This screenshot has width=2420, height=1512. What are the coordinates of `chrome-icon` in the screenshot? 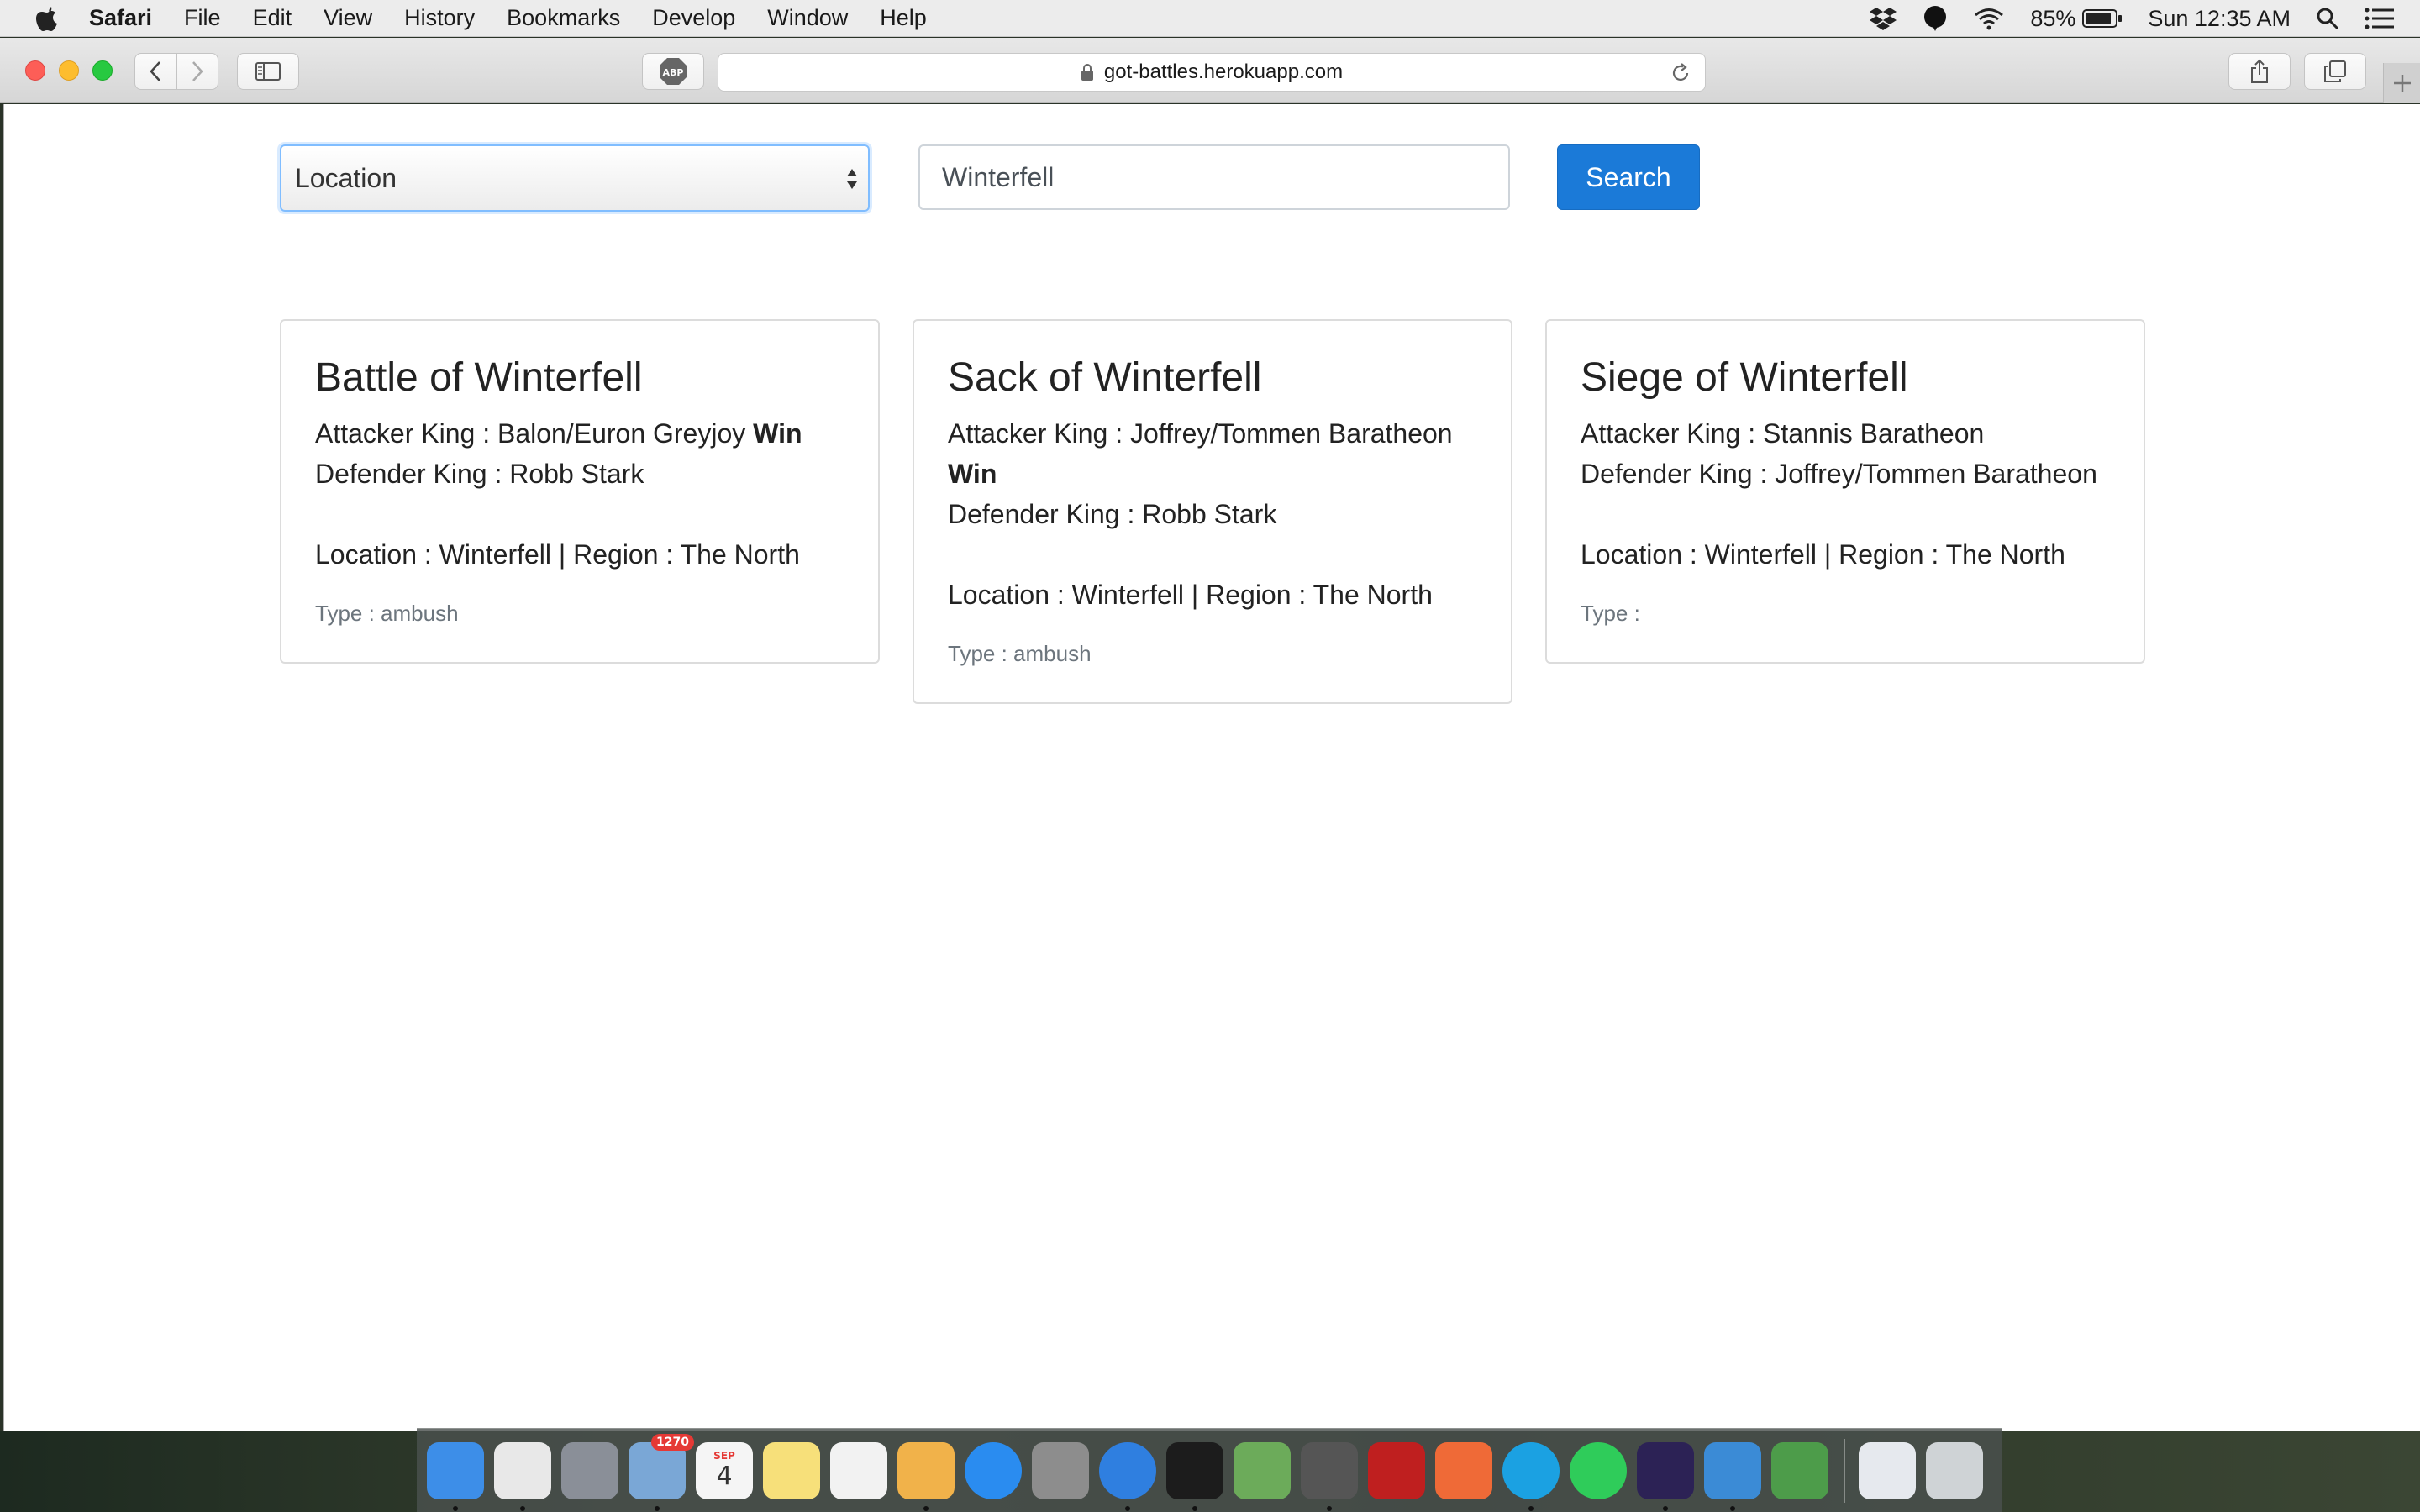 It's located at (522, 1476).